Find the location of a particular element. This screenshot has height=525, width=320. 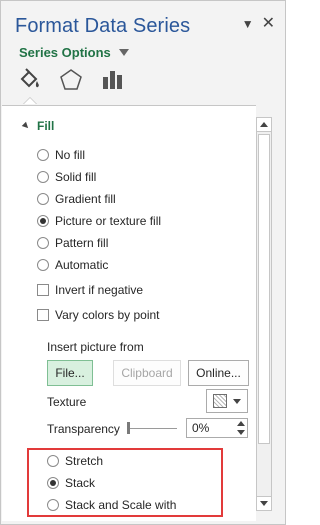

series-options-tab is located at coordinates (113, 83).